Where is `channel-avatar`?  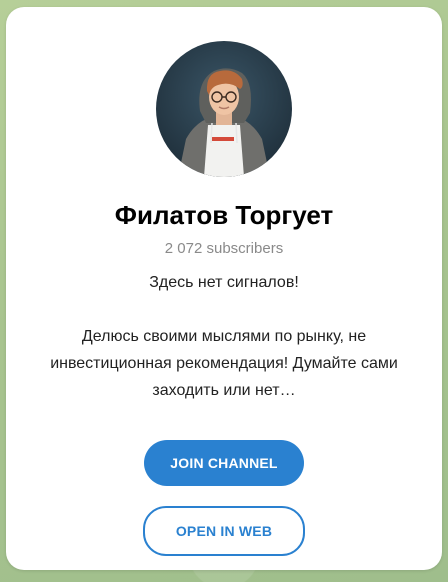 channel-avatar is located at coordinates (224, 109).